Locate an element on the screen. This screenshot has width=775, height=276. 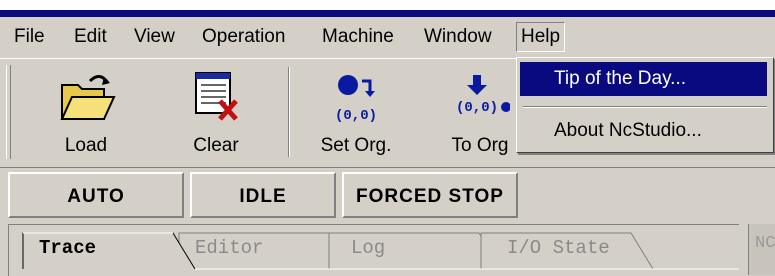
right-panel-label: NC is located at coordinates (765, 243).